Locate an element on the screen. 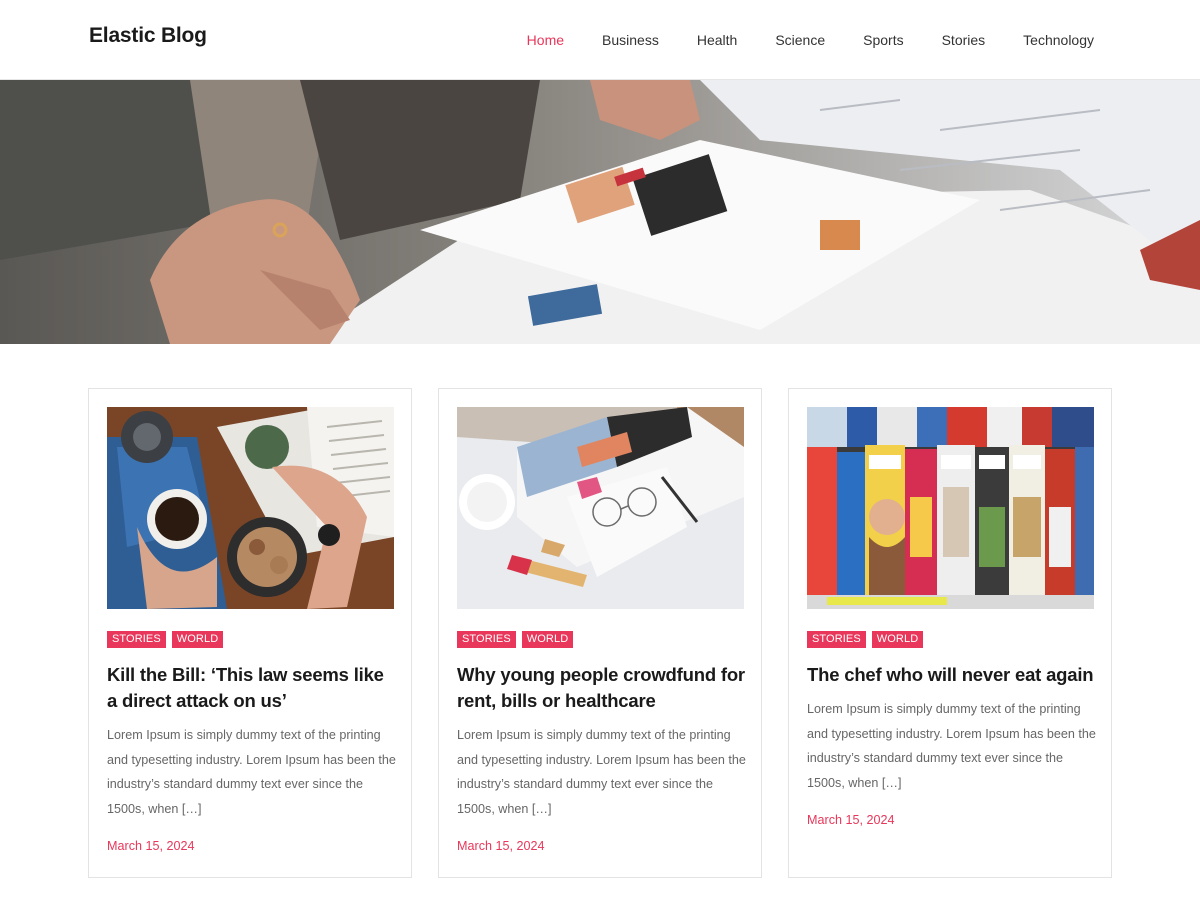  coffee-magazine-illustration is located at coordinates (250, 508).